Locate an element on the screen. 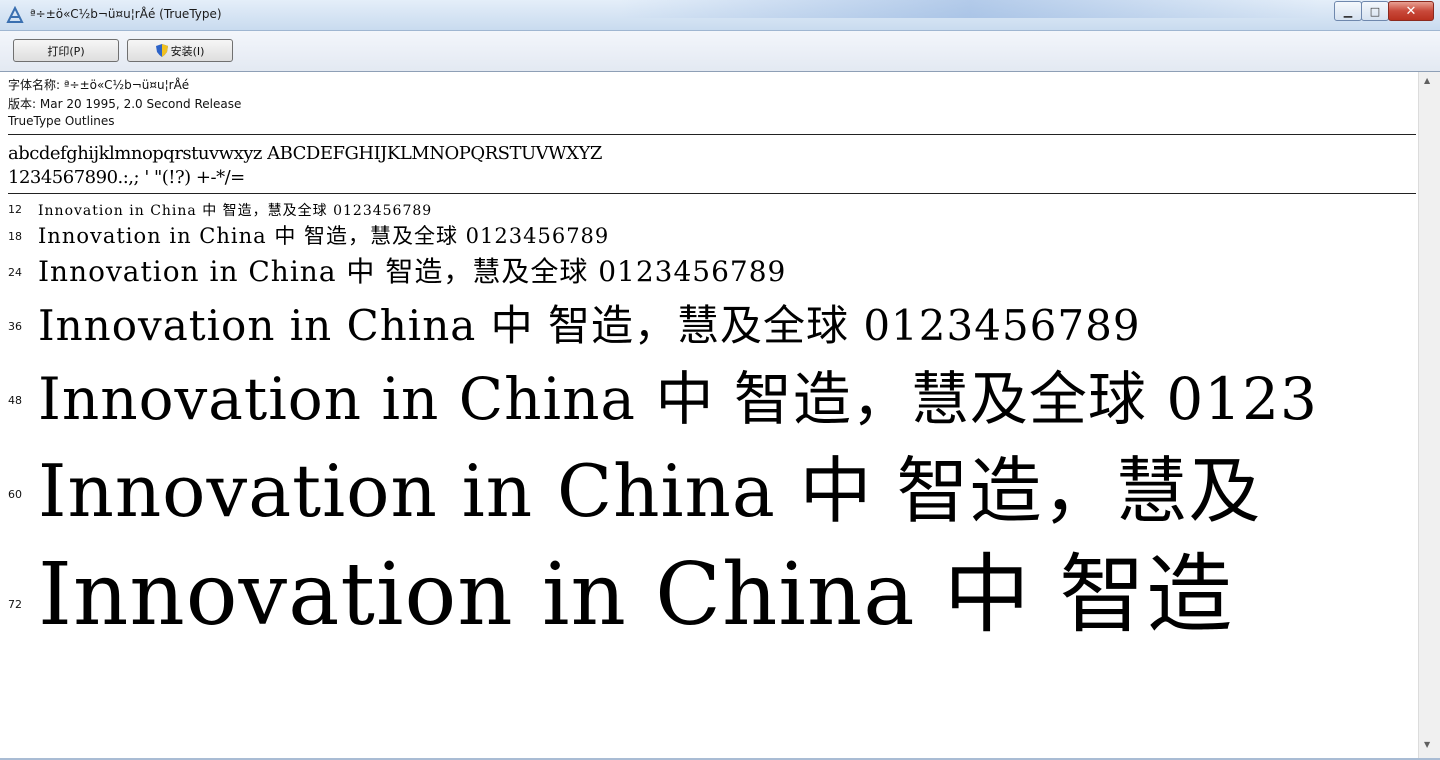 This screenshot has height=760, width=1440. sample-size-label: 12 is located at coordinates (15, 209).